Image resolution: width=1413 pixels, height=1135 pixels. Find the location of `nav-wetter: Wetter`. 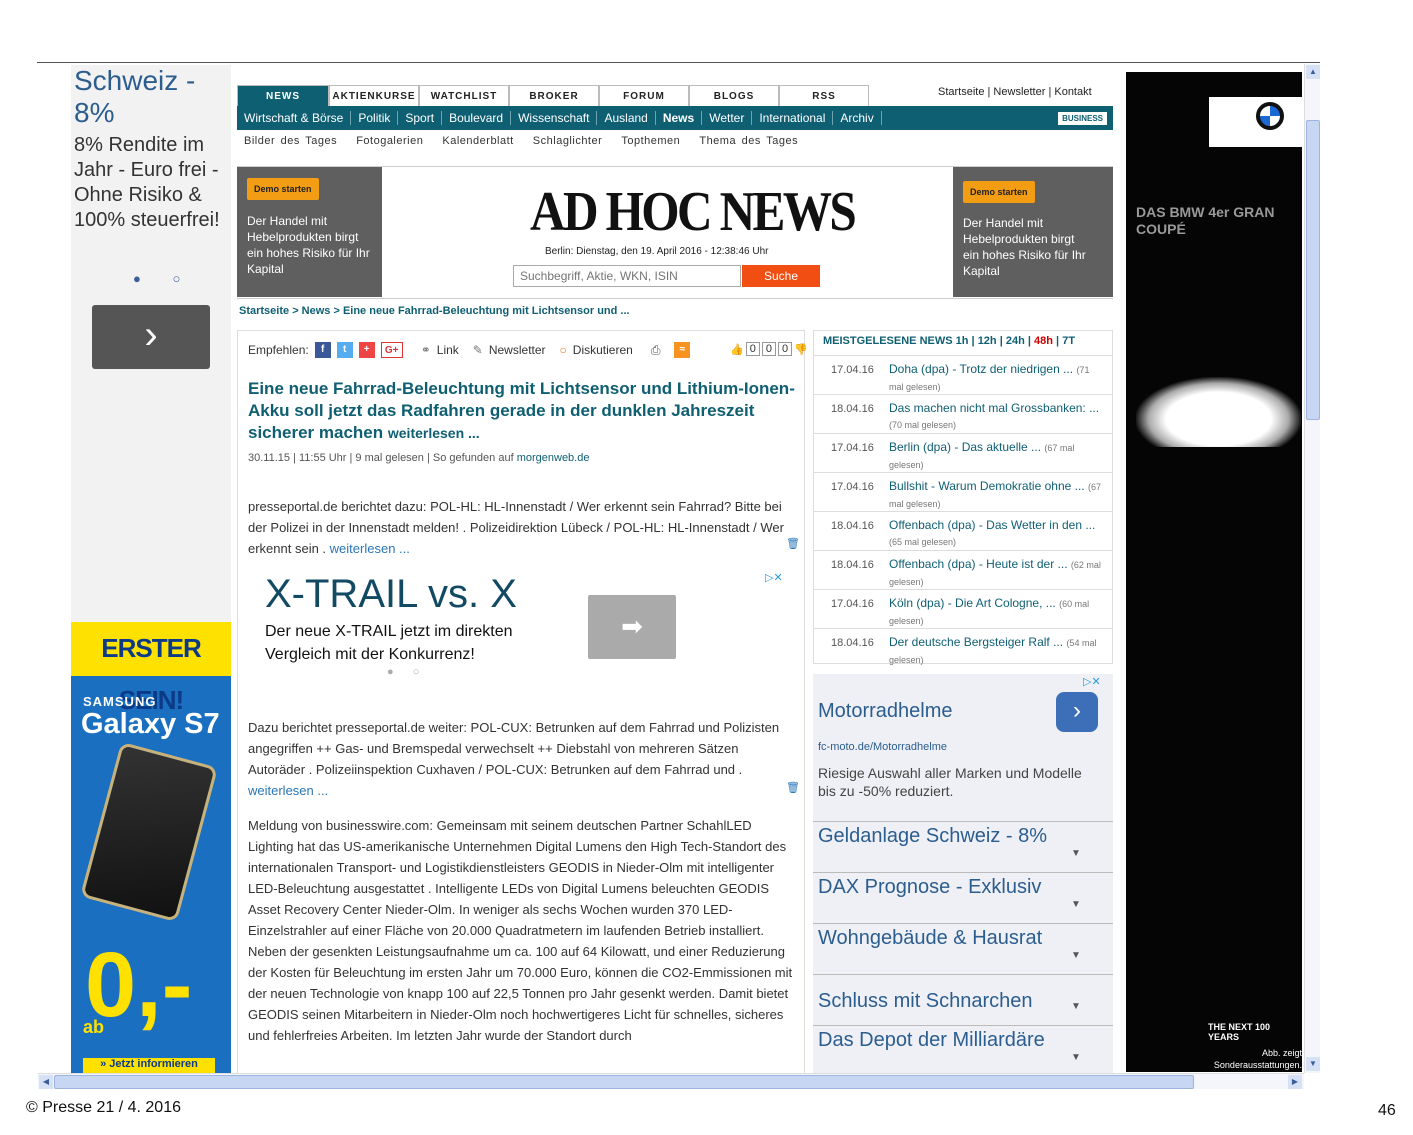

nav-wetter: Wetter is located at coordinates (727, 118).